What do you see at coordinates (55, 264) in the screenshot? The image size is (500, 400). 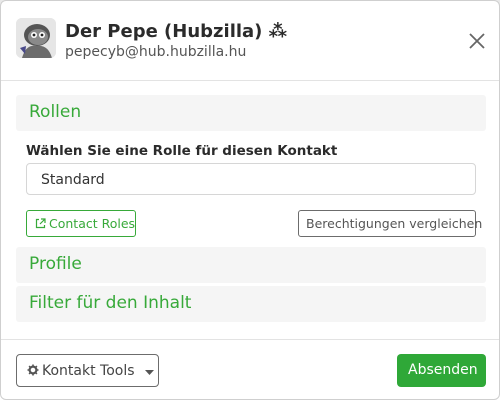 I see `section-profile-title: Profile` at bounding box center [55, 264].